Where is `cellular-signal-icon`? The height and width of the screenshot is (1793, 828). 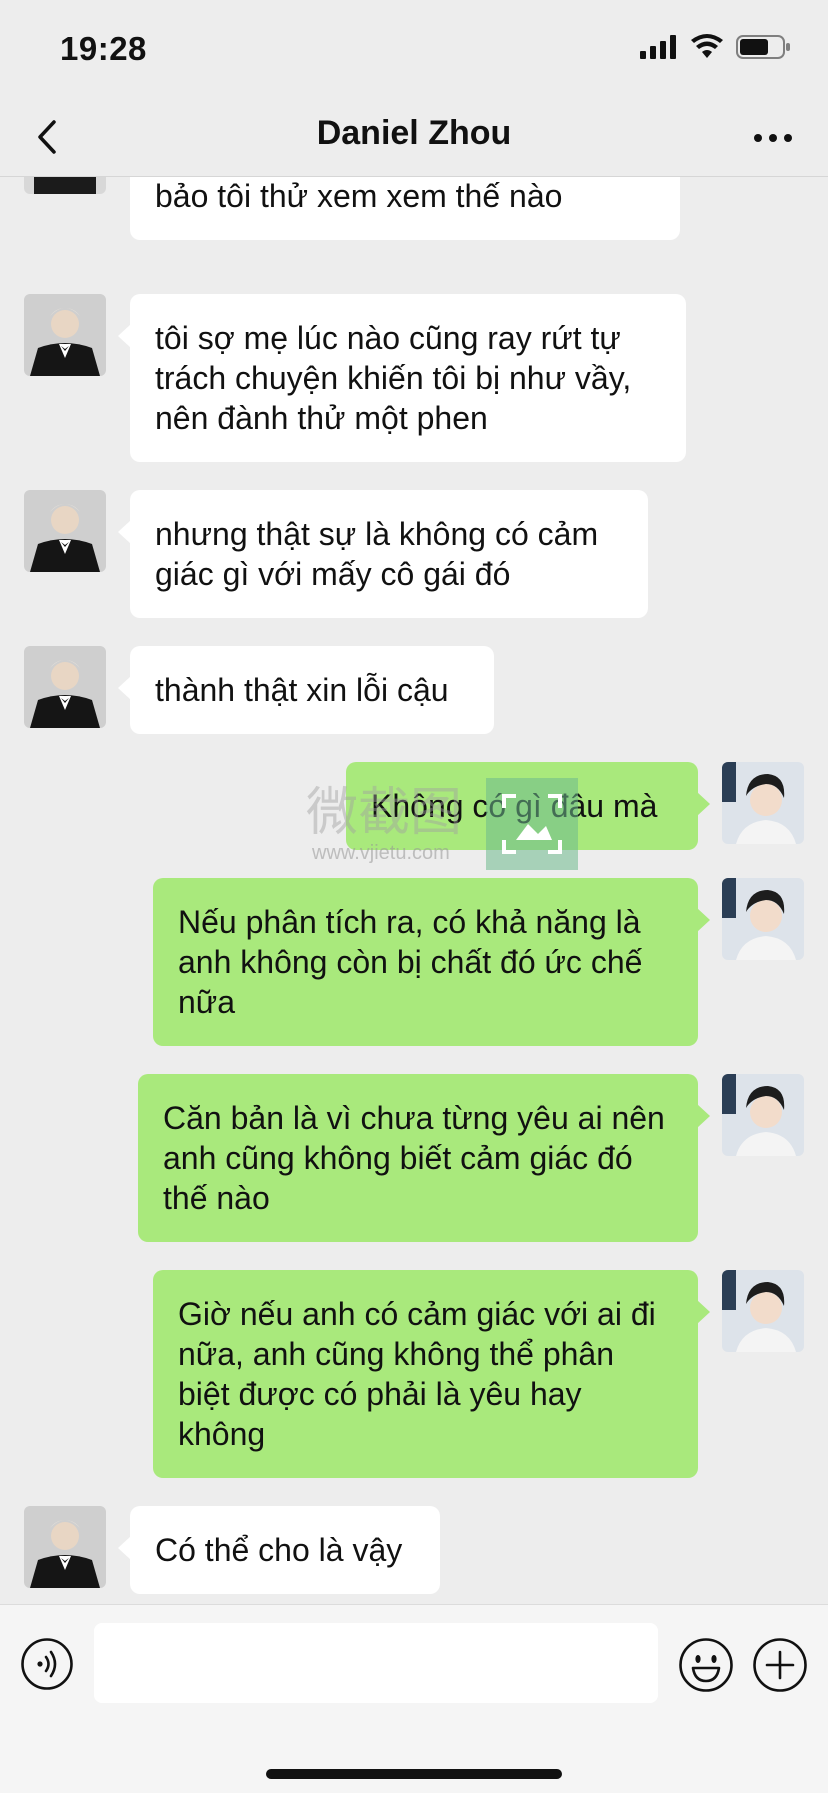
cellular-signal-icon is located at coordinates (659, 49).